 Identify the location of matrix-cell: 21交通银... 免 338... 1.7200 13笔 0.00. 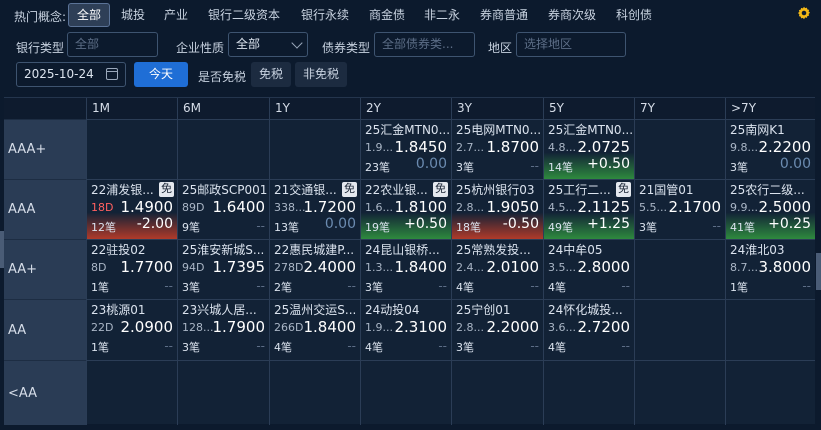
(314, 209).